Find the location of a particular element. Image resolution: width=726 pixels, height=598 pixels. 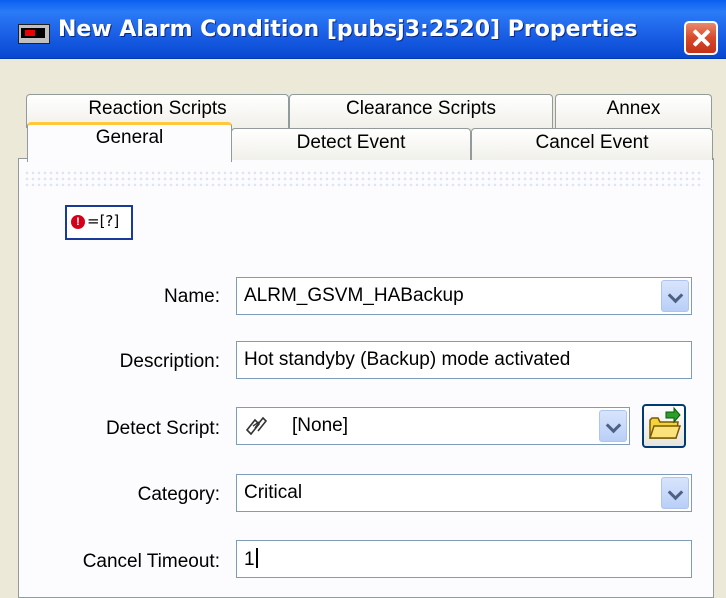

description-label: Description: is located at coordinates (169, 361).